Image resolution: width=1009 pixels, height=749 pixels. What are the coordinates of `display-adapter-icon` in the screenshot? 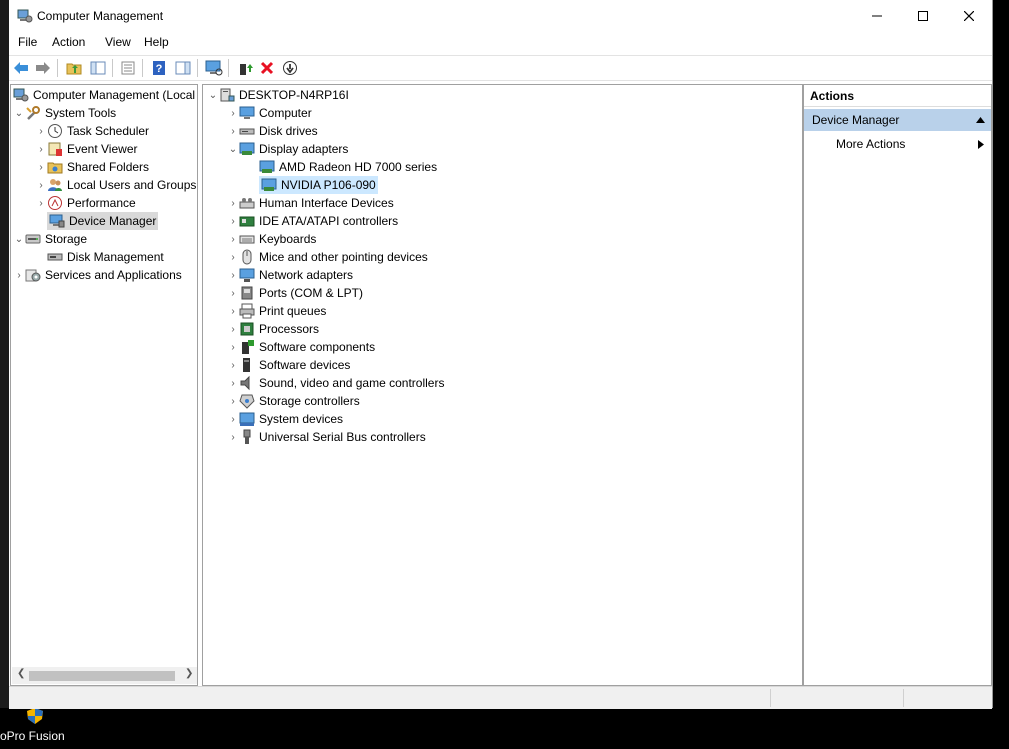 It's located at (267, 166).